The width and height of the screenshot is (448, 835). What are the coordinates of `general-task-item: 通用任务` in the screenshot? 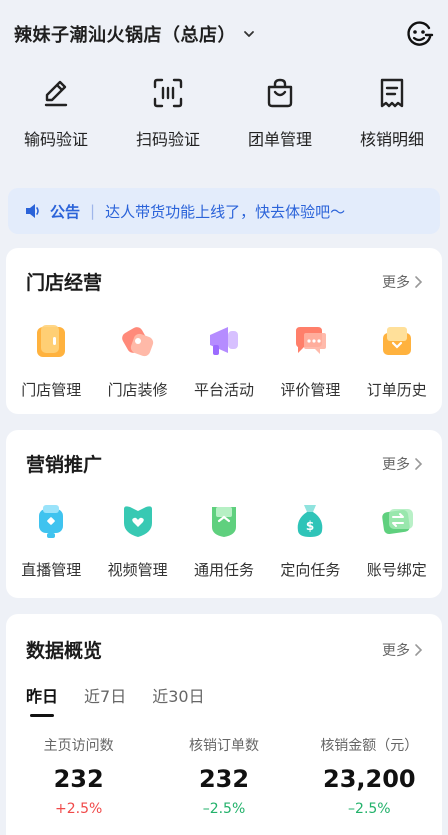 It's located at (224, 540).